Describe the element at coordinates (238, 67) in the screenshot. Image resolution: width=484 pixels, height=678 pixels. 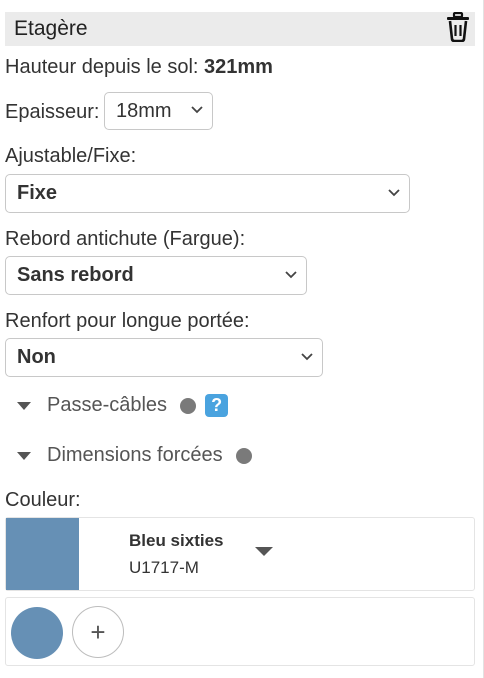
I see `height-value: 321mm` at that location.